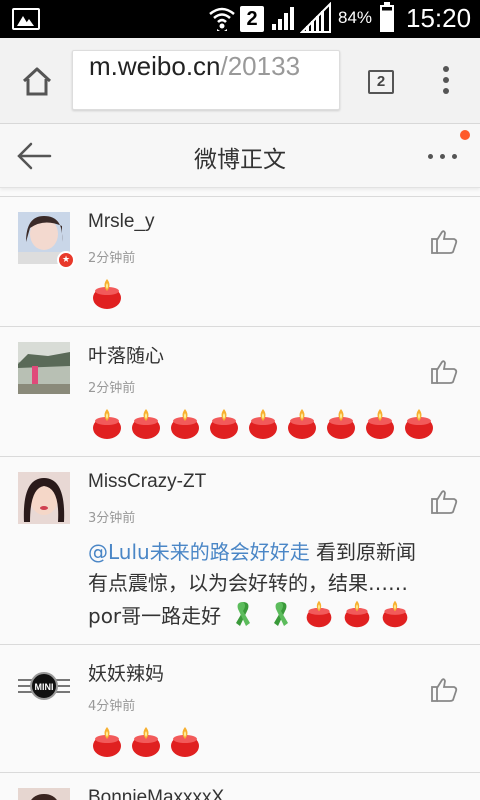 The image size is (480, 800). Describe the element at coordinates (240, 160) in the screenshot. I see `page-title: 微博正文` at that location.